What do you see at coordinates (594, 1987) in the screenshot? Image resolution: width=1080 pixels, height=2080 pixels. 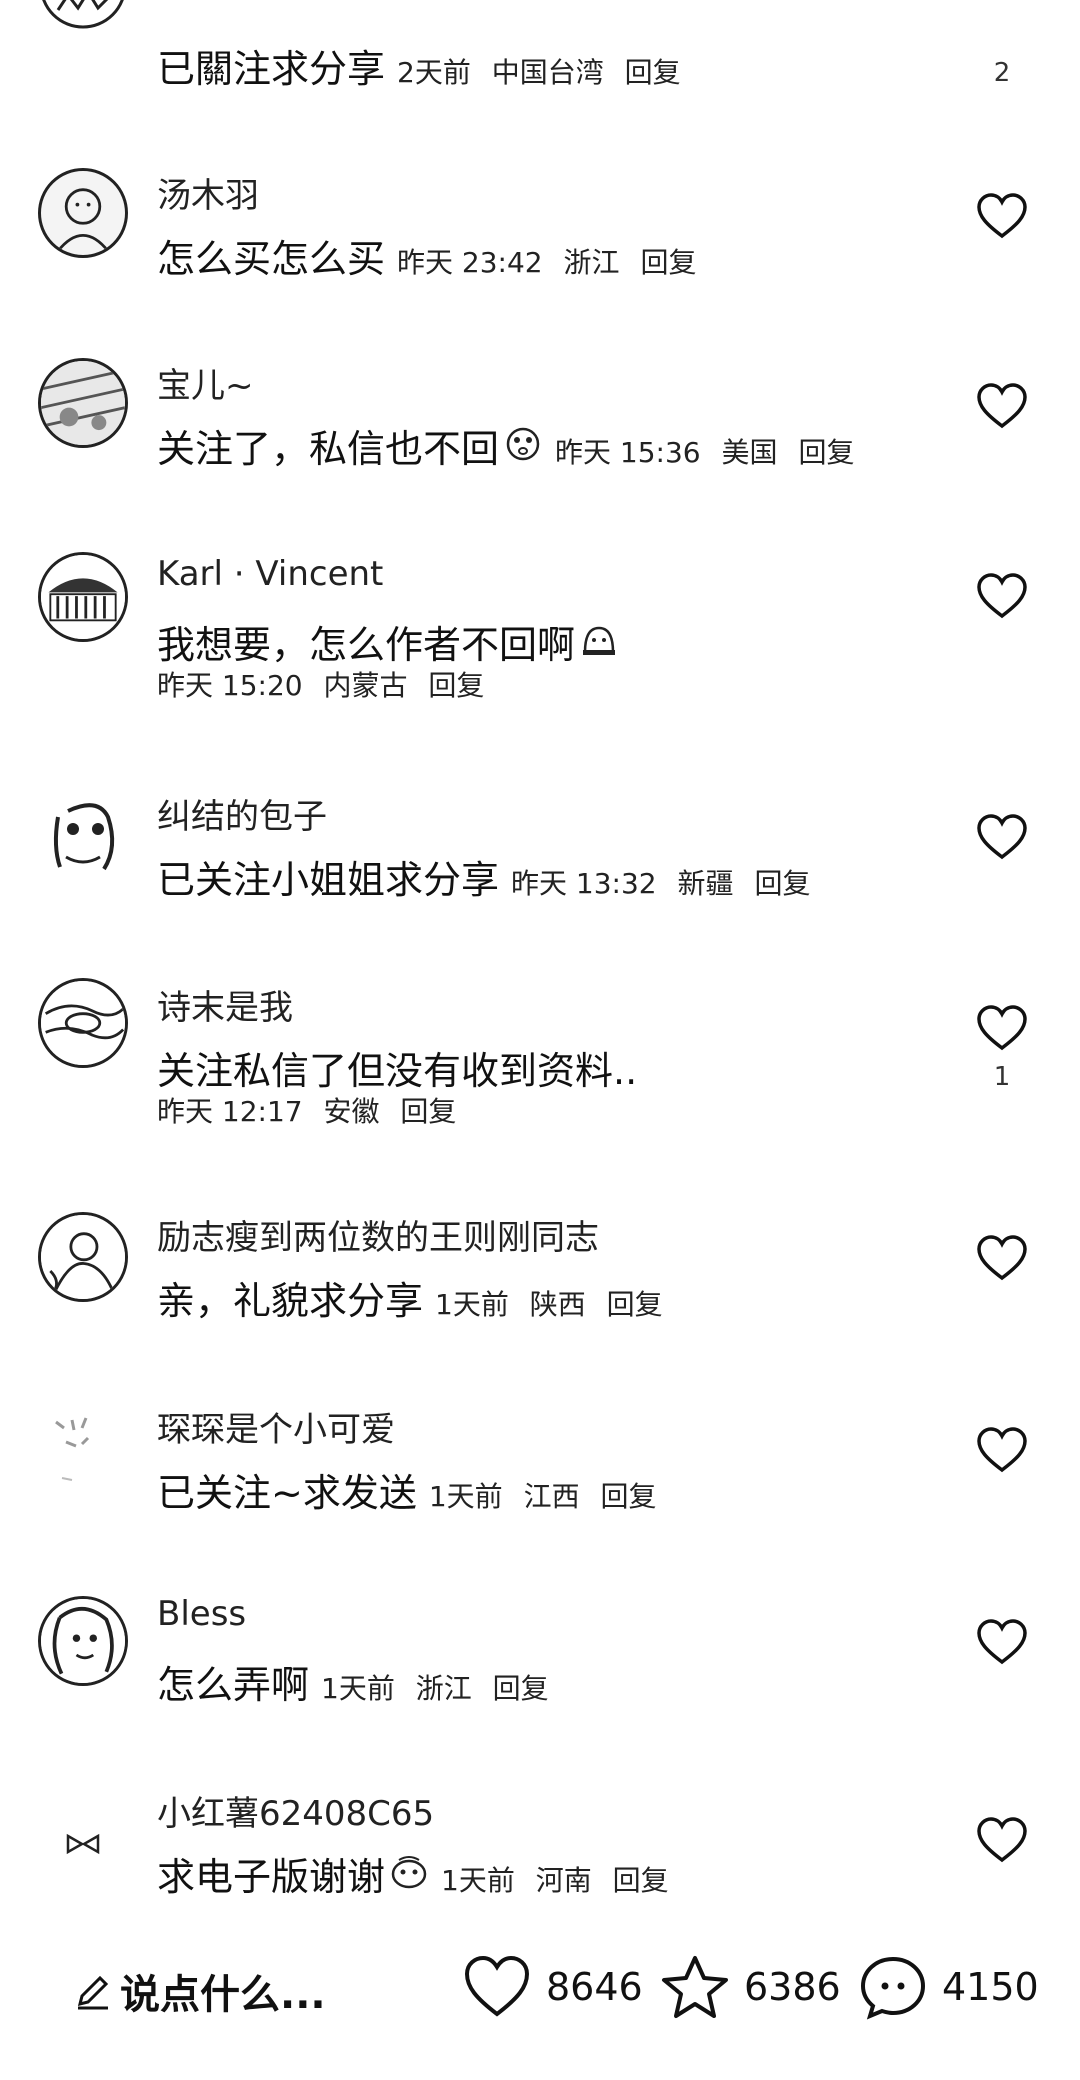 I see `like-count: 8646` at bounding box center [594, 1987].